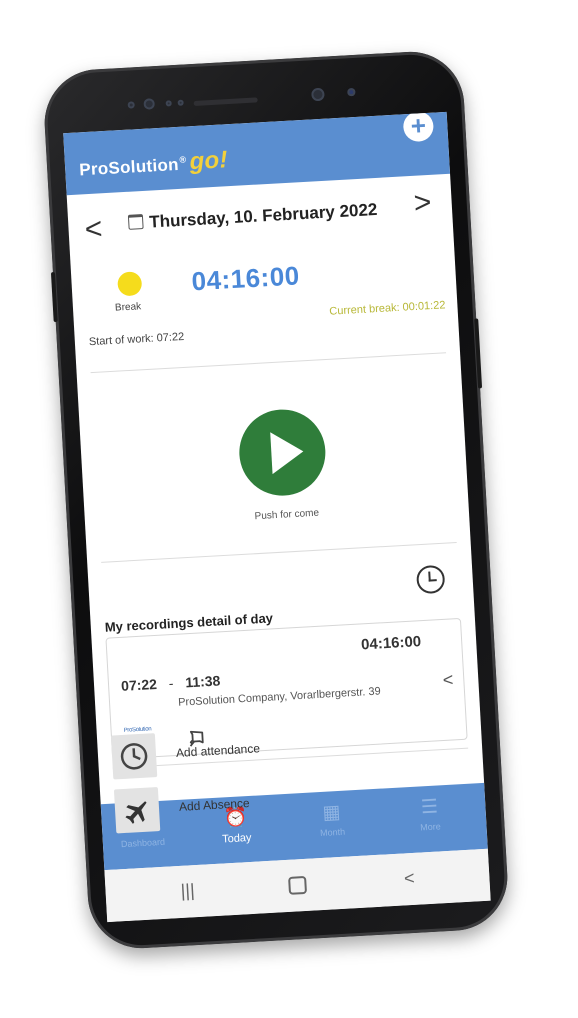  I want to click on home-square-icon, so click(298, 886).